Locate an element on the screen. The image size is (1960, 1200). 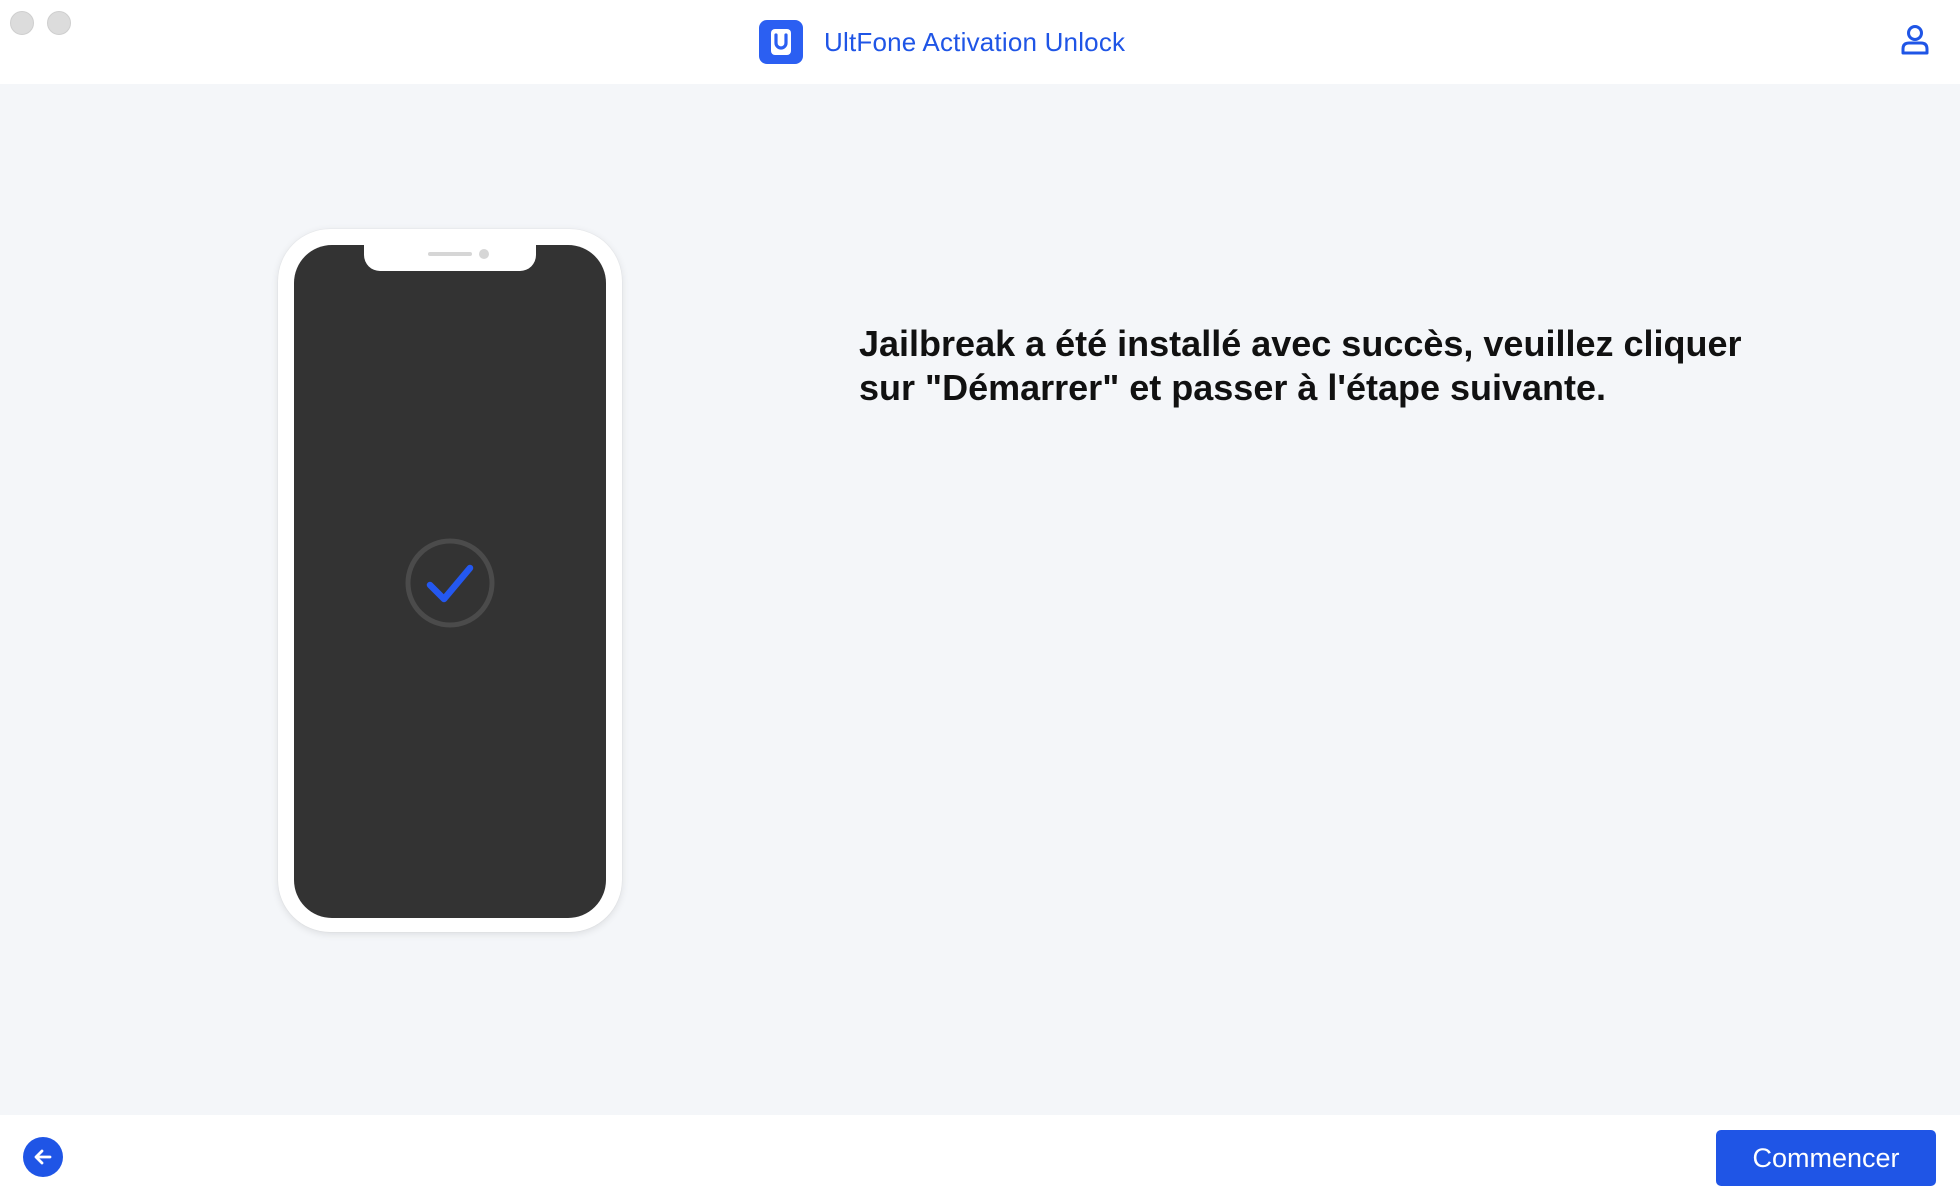
arrow-left-icon is located at coordinates (43, 1157).